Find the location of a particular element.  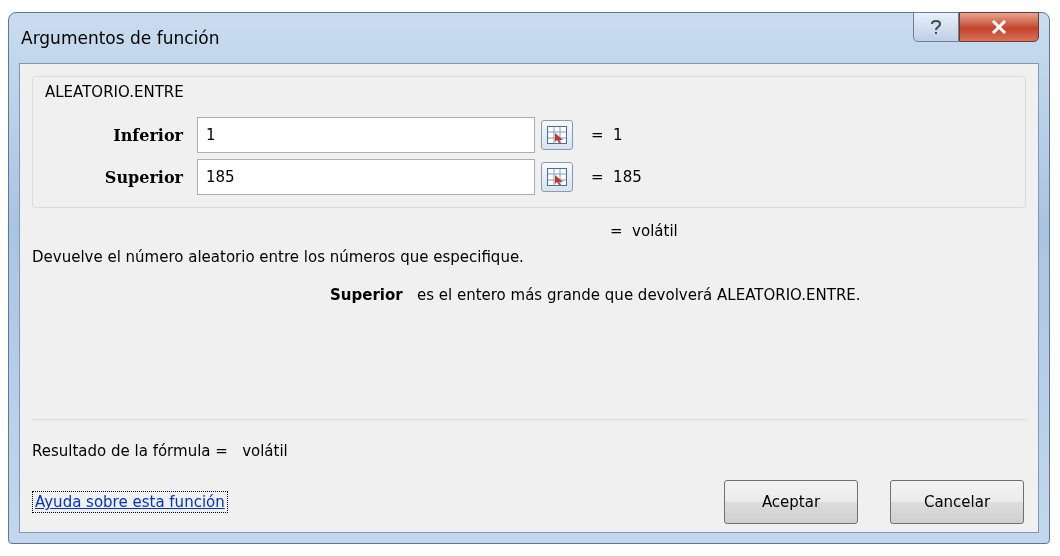

argument-field: 1 is located at coordinates (366, 135).